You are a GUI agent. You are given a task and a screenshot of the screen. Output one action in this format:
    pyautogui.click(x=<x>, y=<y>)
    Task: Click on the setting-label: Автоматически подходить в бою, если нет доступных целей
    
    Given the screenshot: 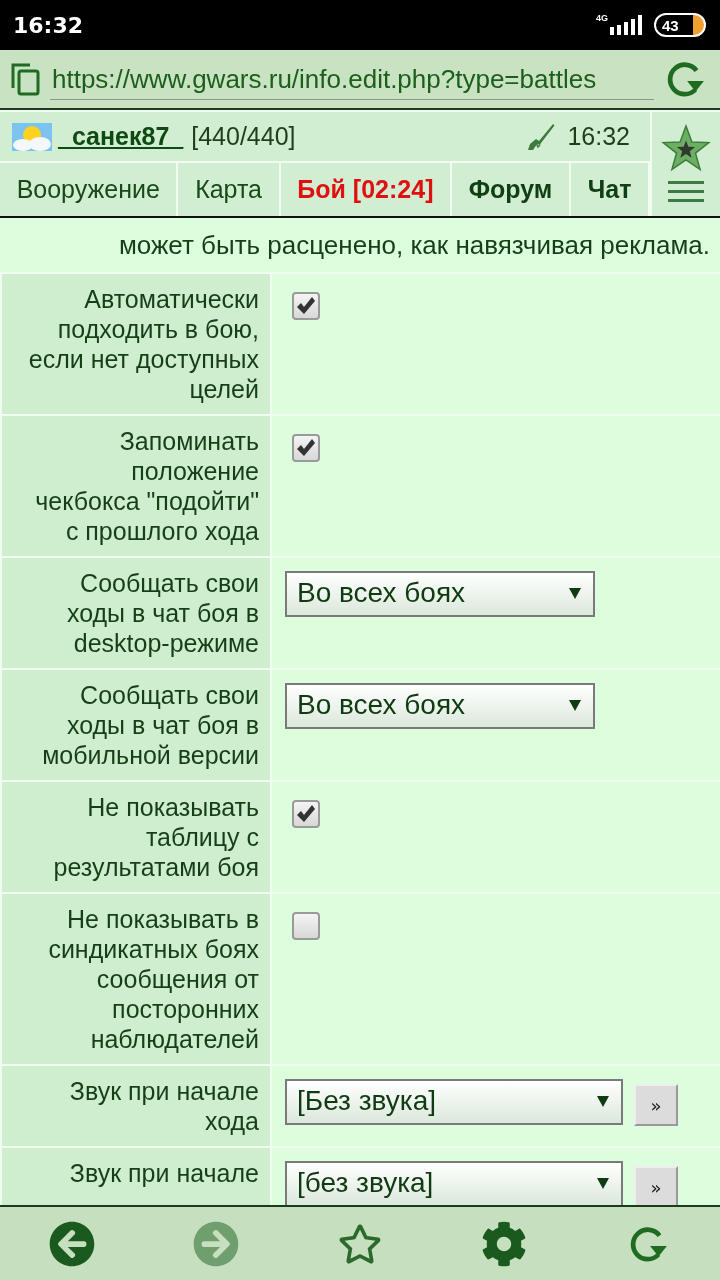 What is the action you would take?
    pyautogui.click(x=136, y=344)
    